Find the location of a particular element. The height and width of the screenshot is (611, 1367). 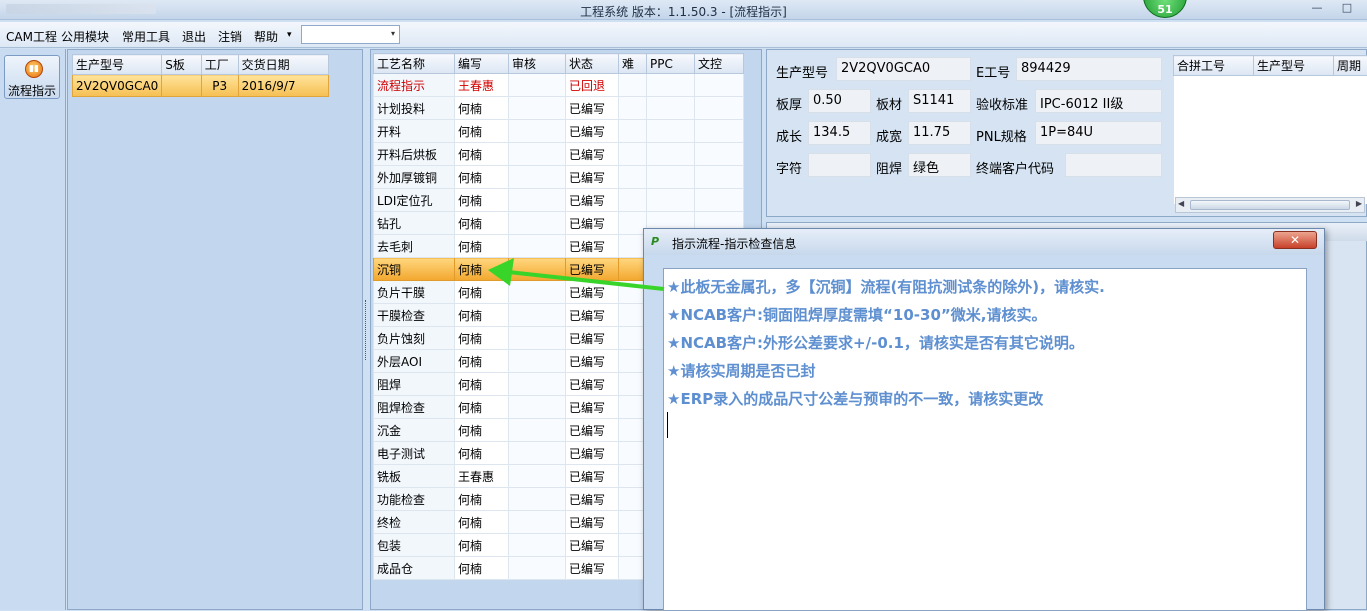

flow-instruction-button: ▮▮ 流程指示 is located at coordinates (32, 77).